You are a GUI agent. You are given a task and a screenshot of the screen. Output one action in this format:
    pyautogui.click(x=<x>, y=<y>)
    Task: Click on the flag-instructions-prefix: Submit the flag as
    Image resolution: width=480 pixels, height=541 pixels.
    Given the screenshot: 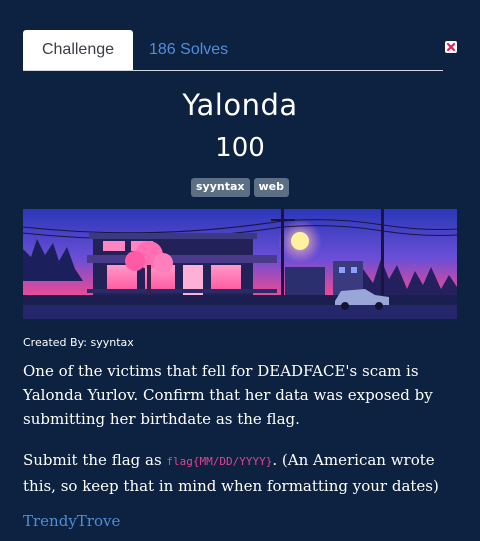 What is the action you would take?
    pyautogui.click(x=95, y=460)
    